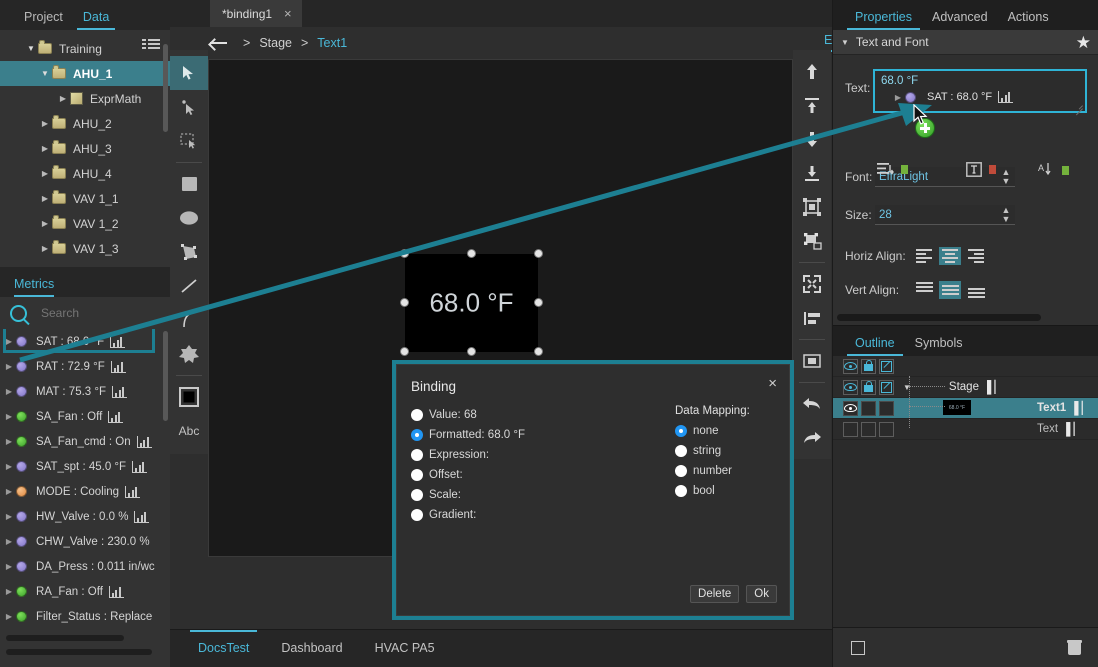 This screenshot has height=667, width=1098. I want to click on properties-hscrollbar, so click(939, 317).